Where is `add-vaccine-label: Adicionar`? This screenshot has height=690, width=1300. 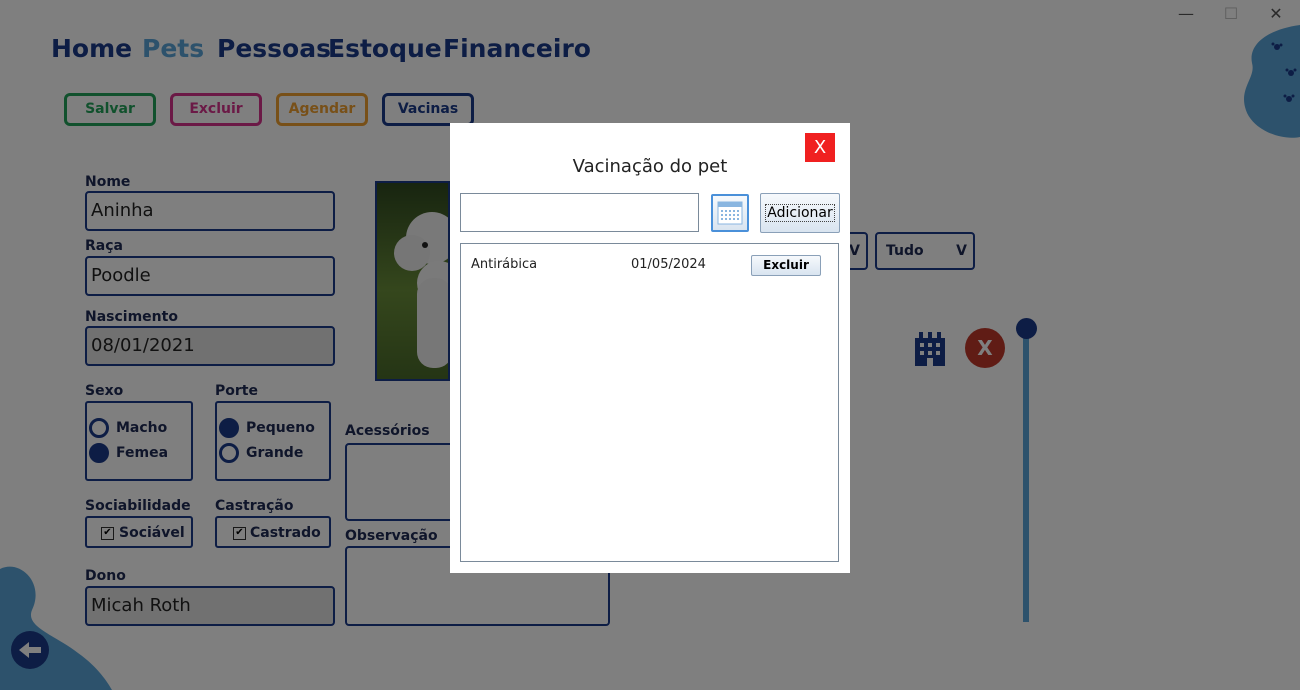
add-vaccine-label: Adicionar is located at coordinates (800, 213).